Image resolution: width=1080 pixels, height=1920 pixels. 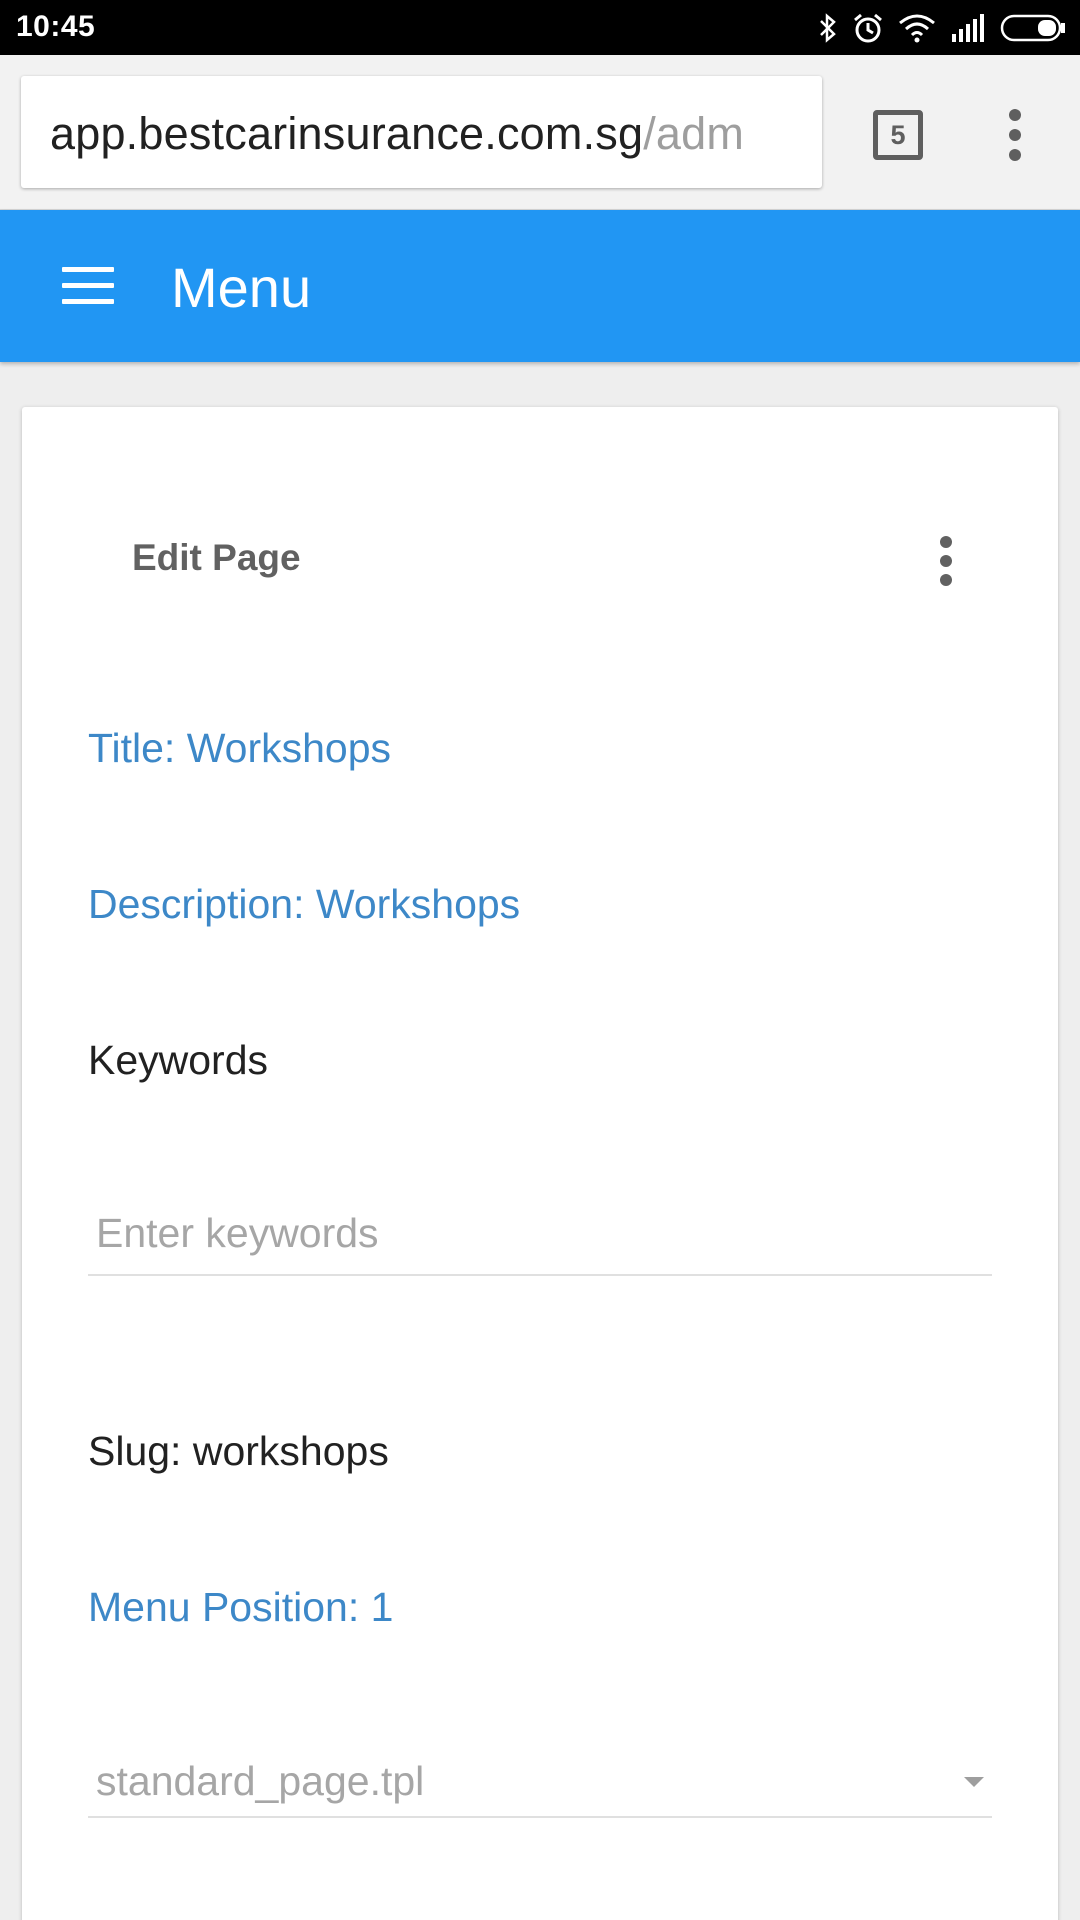 What do you see at coordinates (968, 28) in the screenshot?
I see `signal-icon` at bounding box center [968, 28].